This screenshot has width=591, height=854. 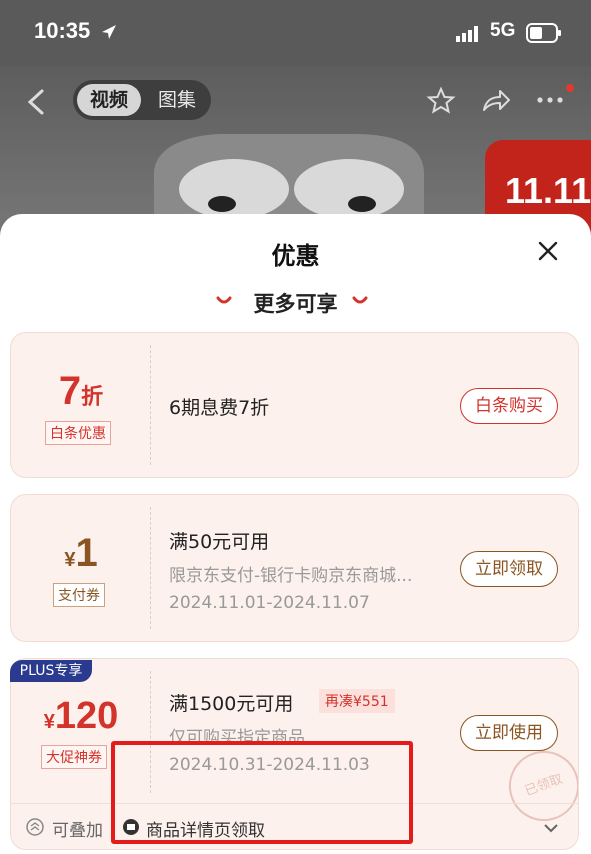 What do you see at coordinates (295, 256) in the screenshot?
I see `sheet-title: 优惠` at bounding box center [295, 256].